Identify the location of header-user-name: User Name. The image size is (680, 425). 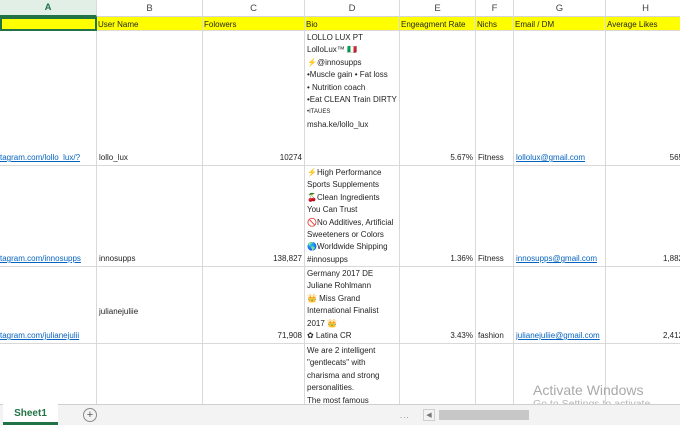
(150, 24).